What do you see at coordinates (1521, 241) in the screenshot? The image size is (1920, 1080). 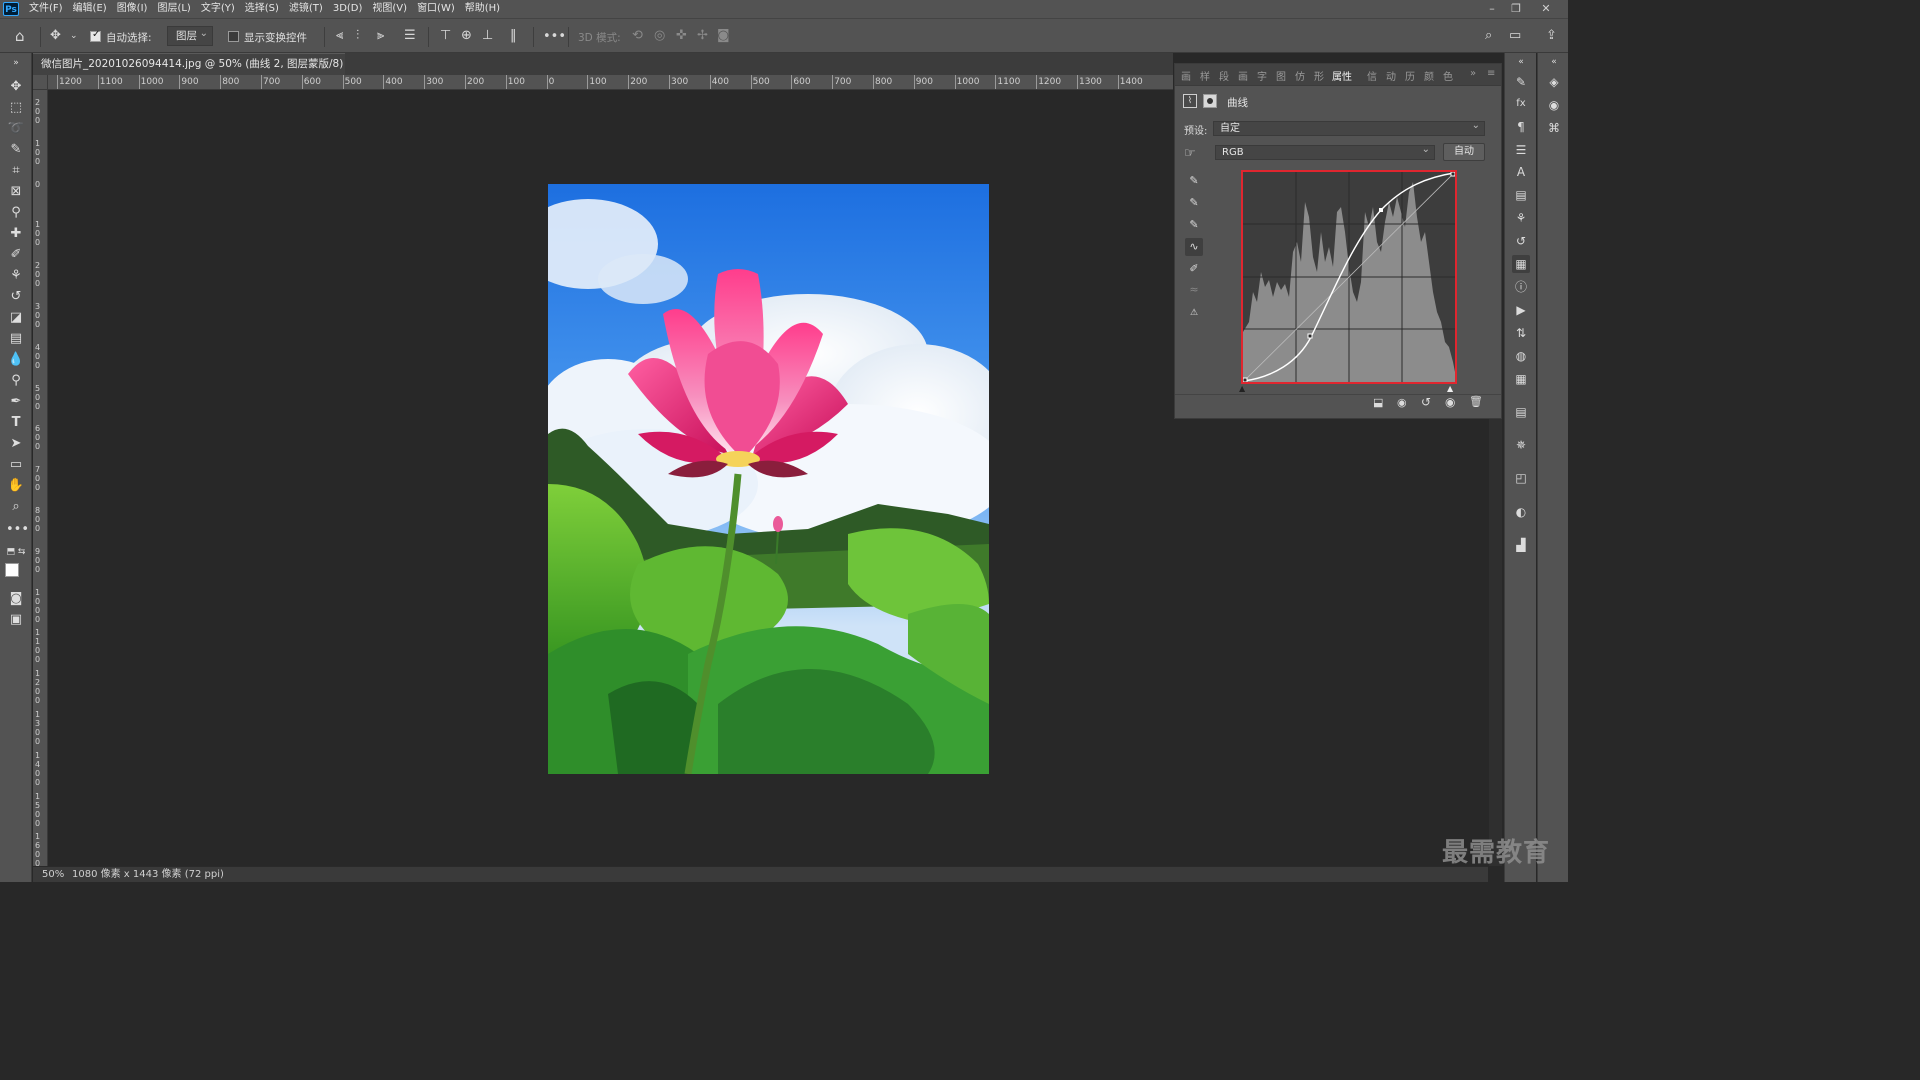 I see `history-icon: ↺` at bounding box center [1521, 241].